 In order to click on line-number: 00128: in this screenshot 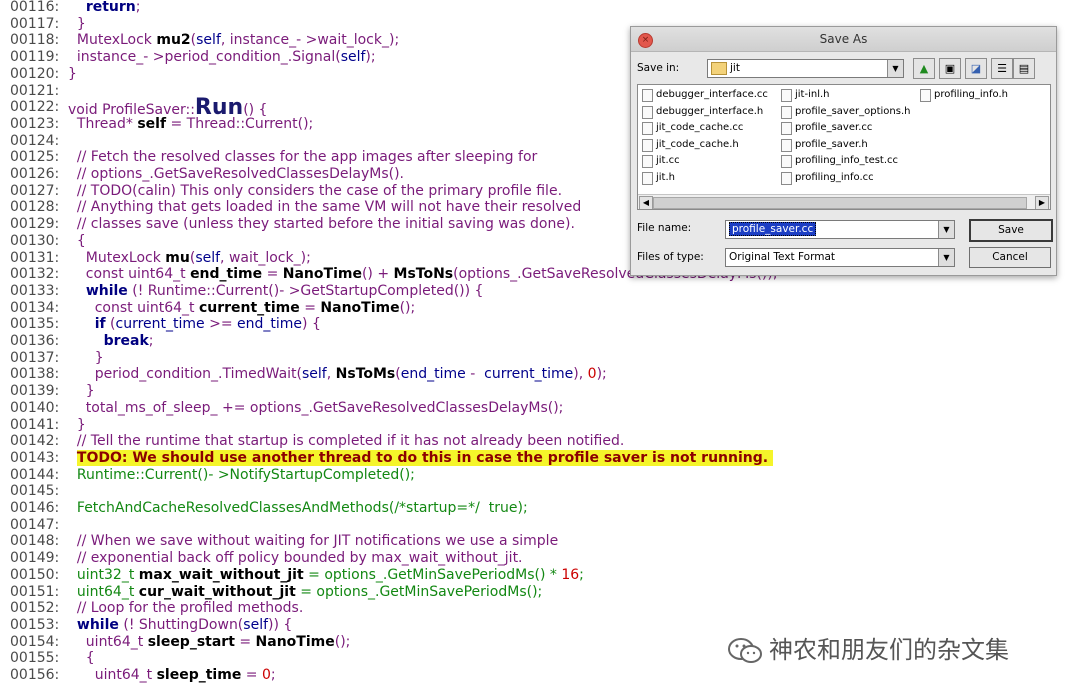, I will do `click(35, 207)`.